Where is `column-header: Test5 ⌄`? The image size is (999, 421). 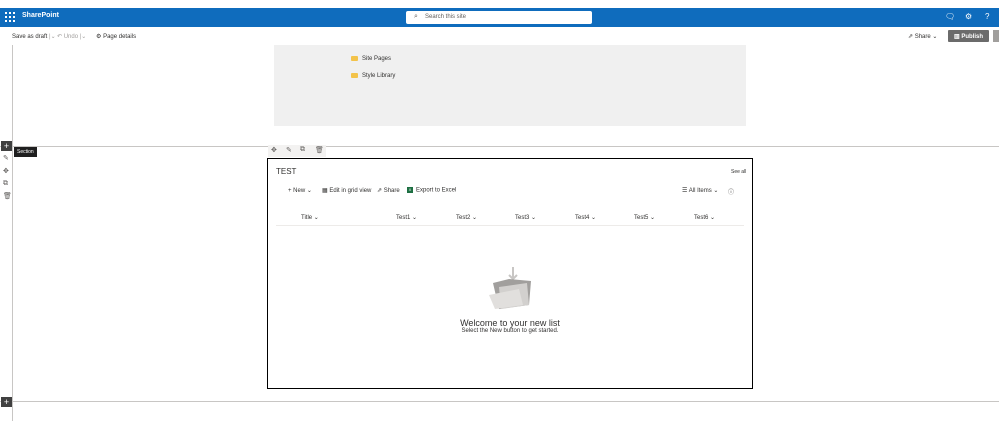
column-header: Test5 ⌄ is located at coordinates (644, 217).